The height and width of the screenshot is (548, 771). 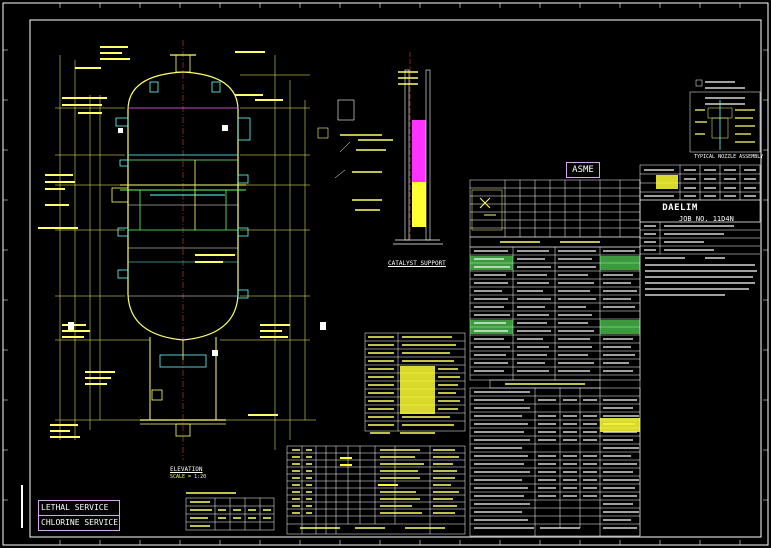 I want to click on company-logo: DAELIM, so click(x=680, y=208).